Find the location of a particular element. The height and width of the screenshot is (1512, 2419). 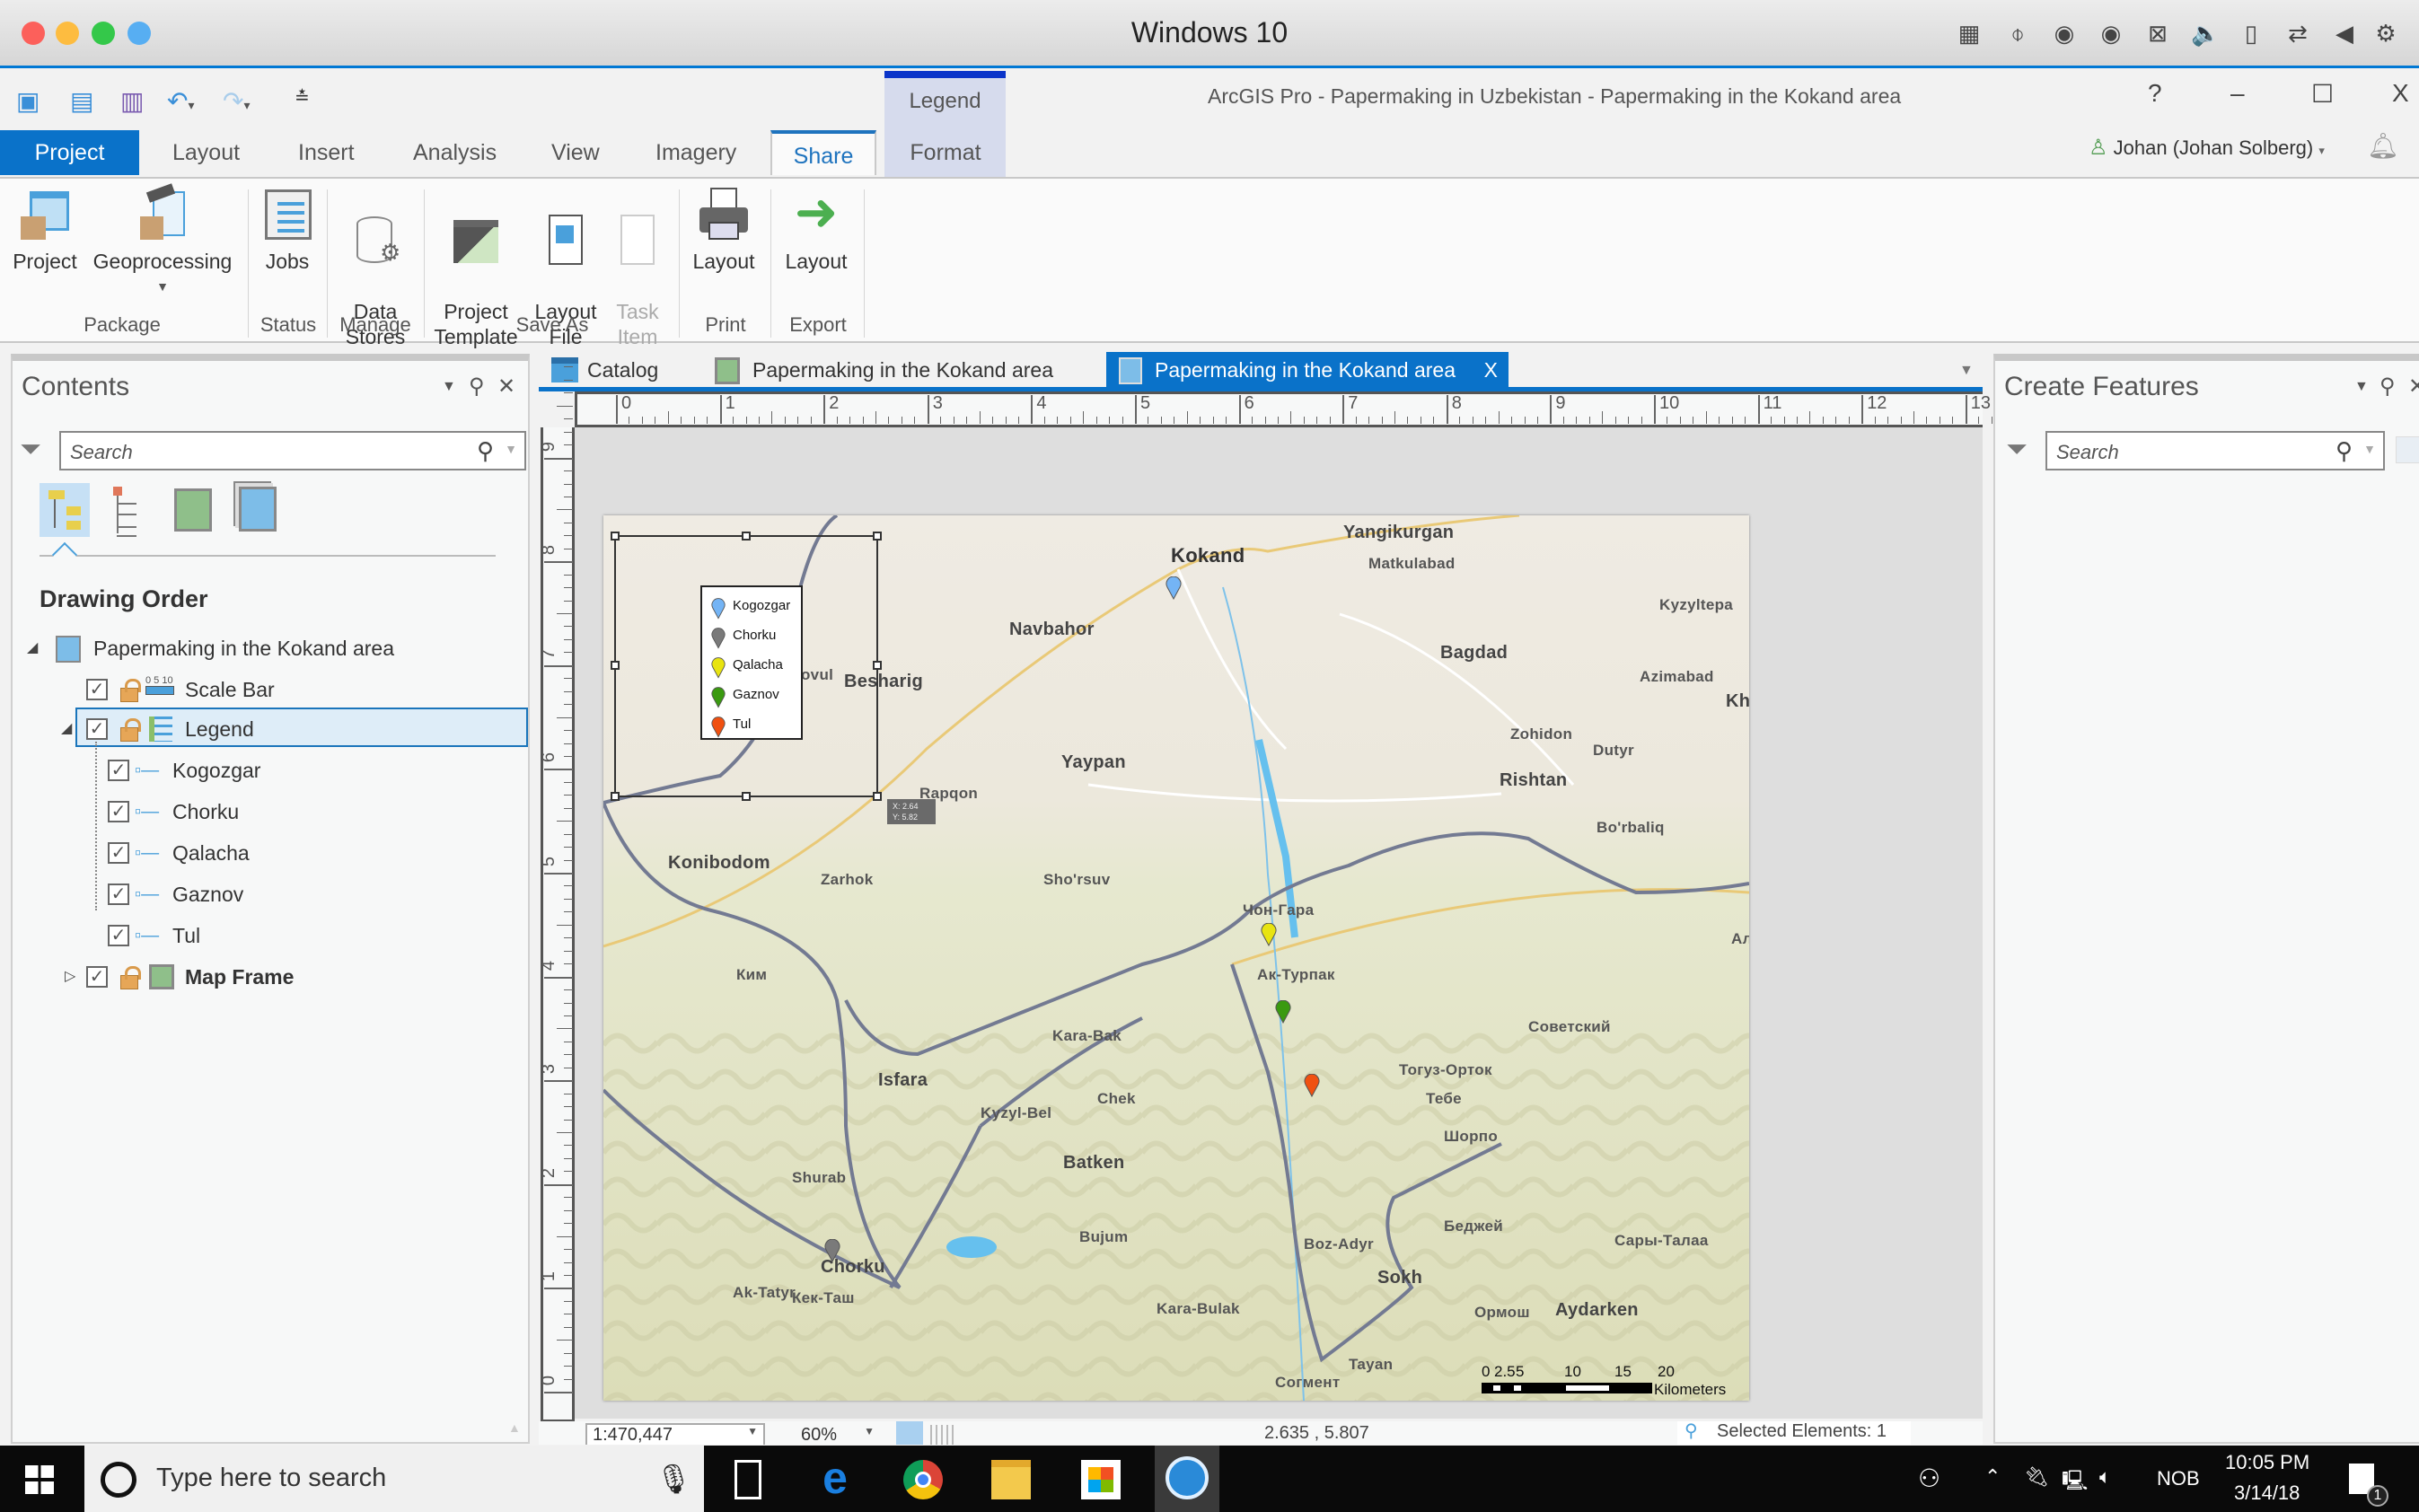

clock-time: 10:05 PM is located at coordinates (2267, 1462).